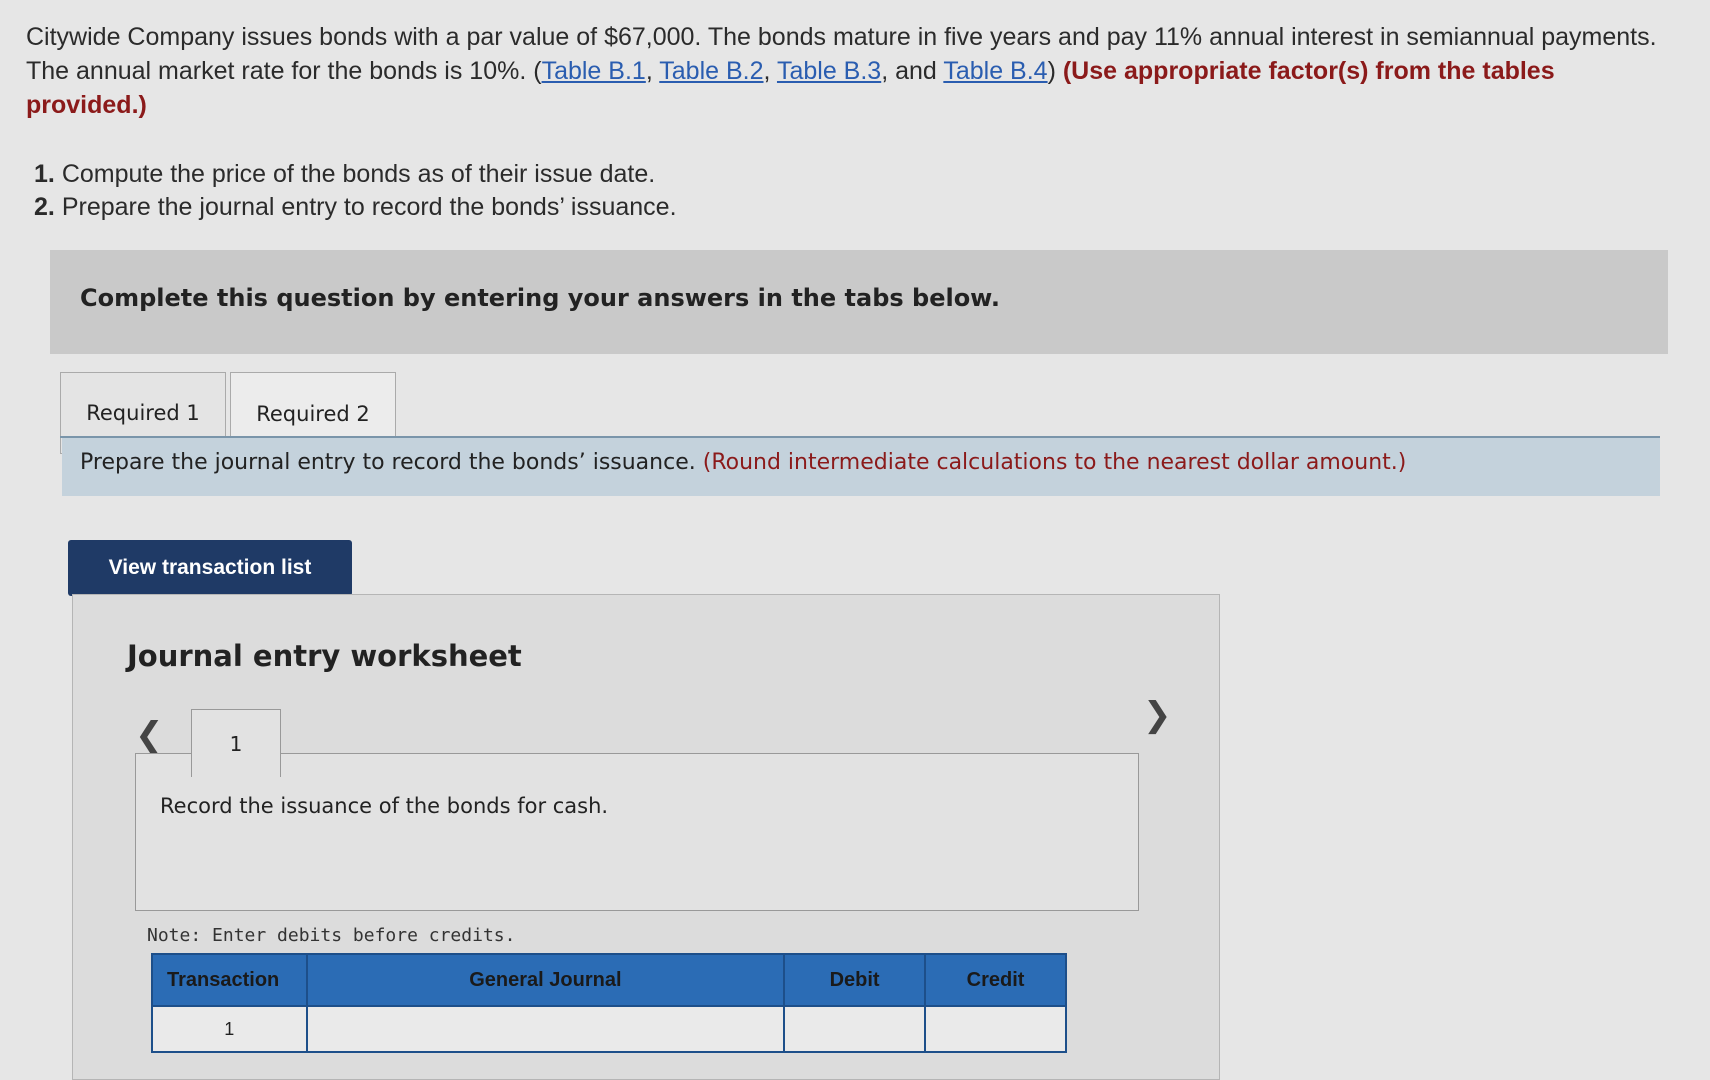  I want to click on debit-cell, so click(855, 1029).